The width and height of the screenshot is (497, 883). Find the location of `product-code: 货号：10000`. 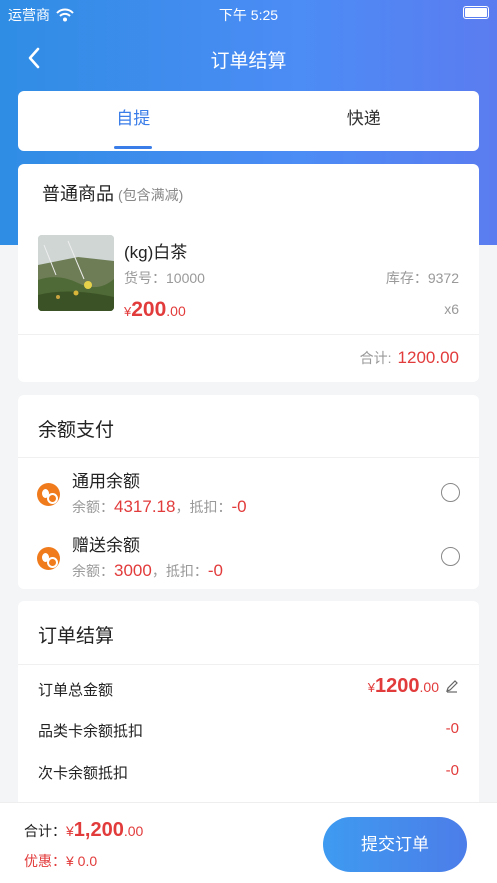

product-code: 货号：10000 is located at coordinates (164, 278).